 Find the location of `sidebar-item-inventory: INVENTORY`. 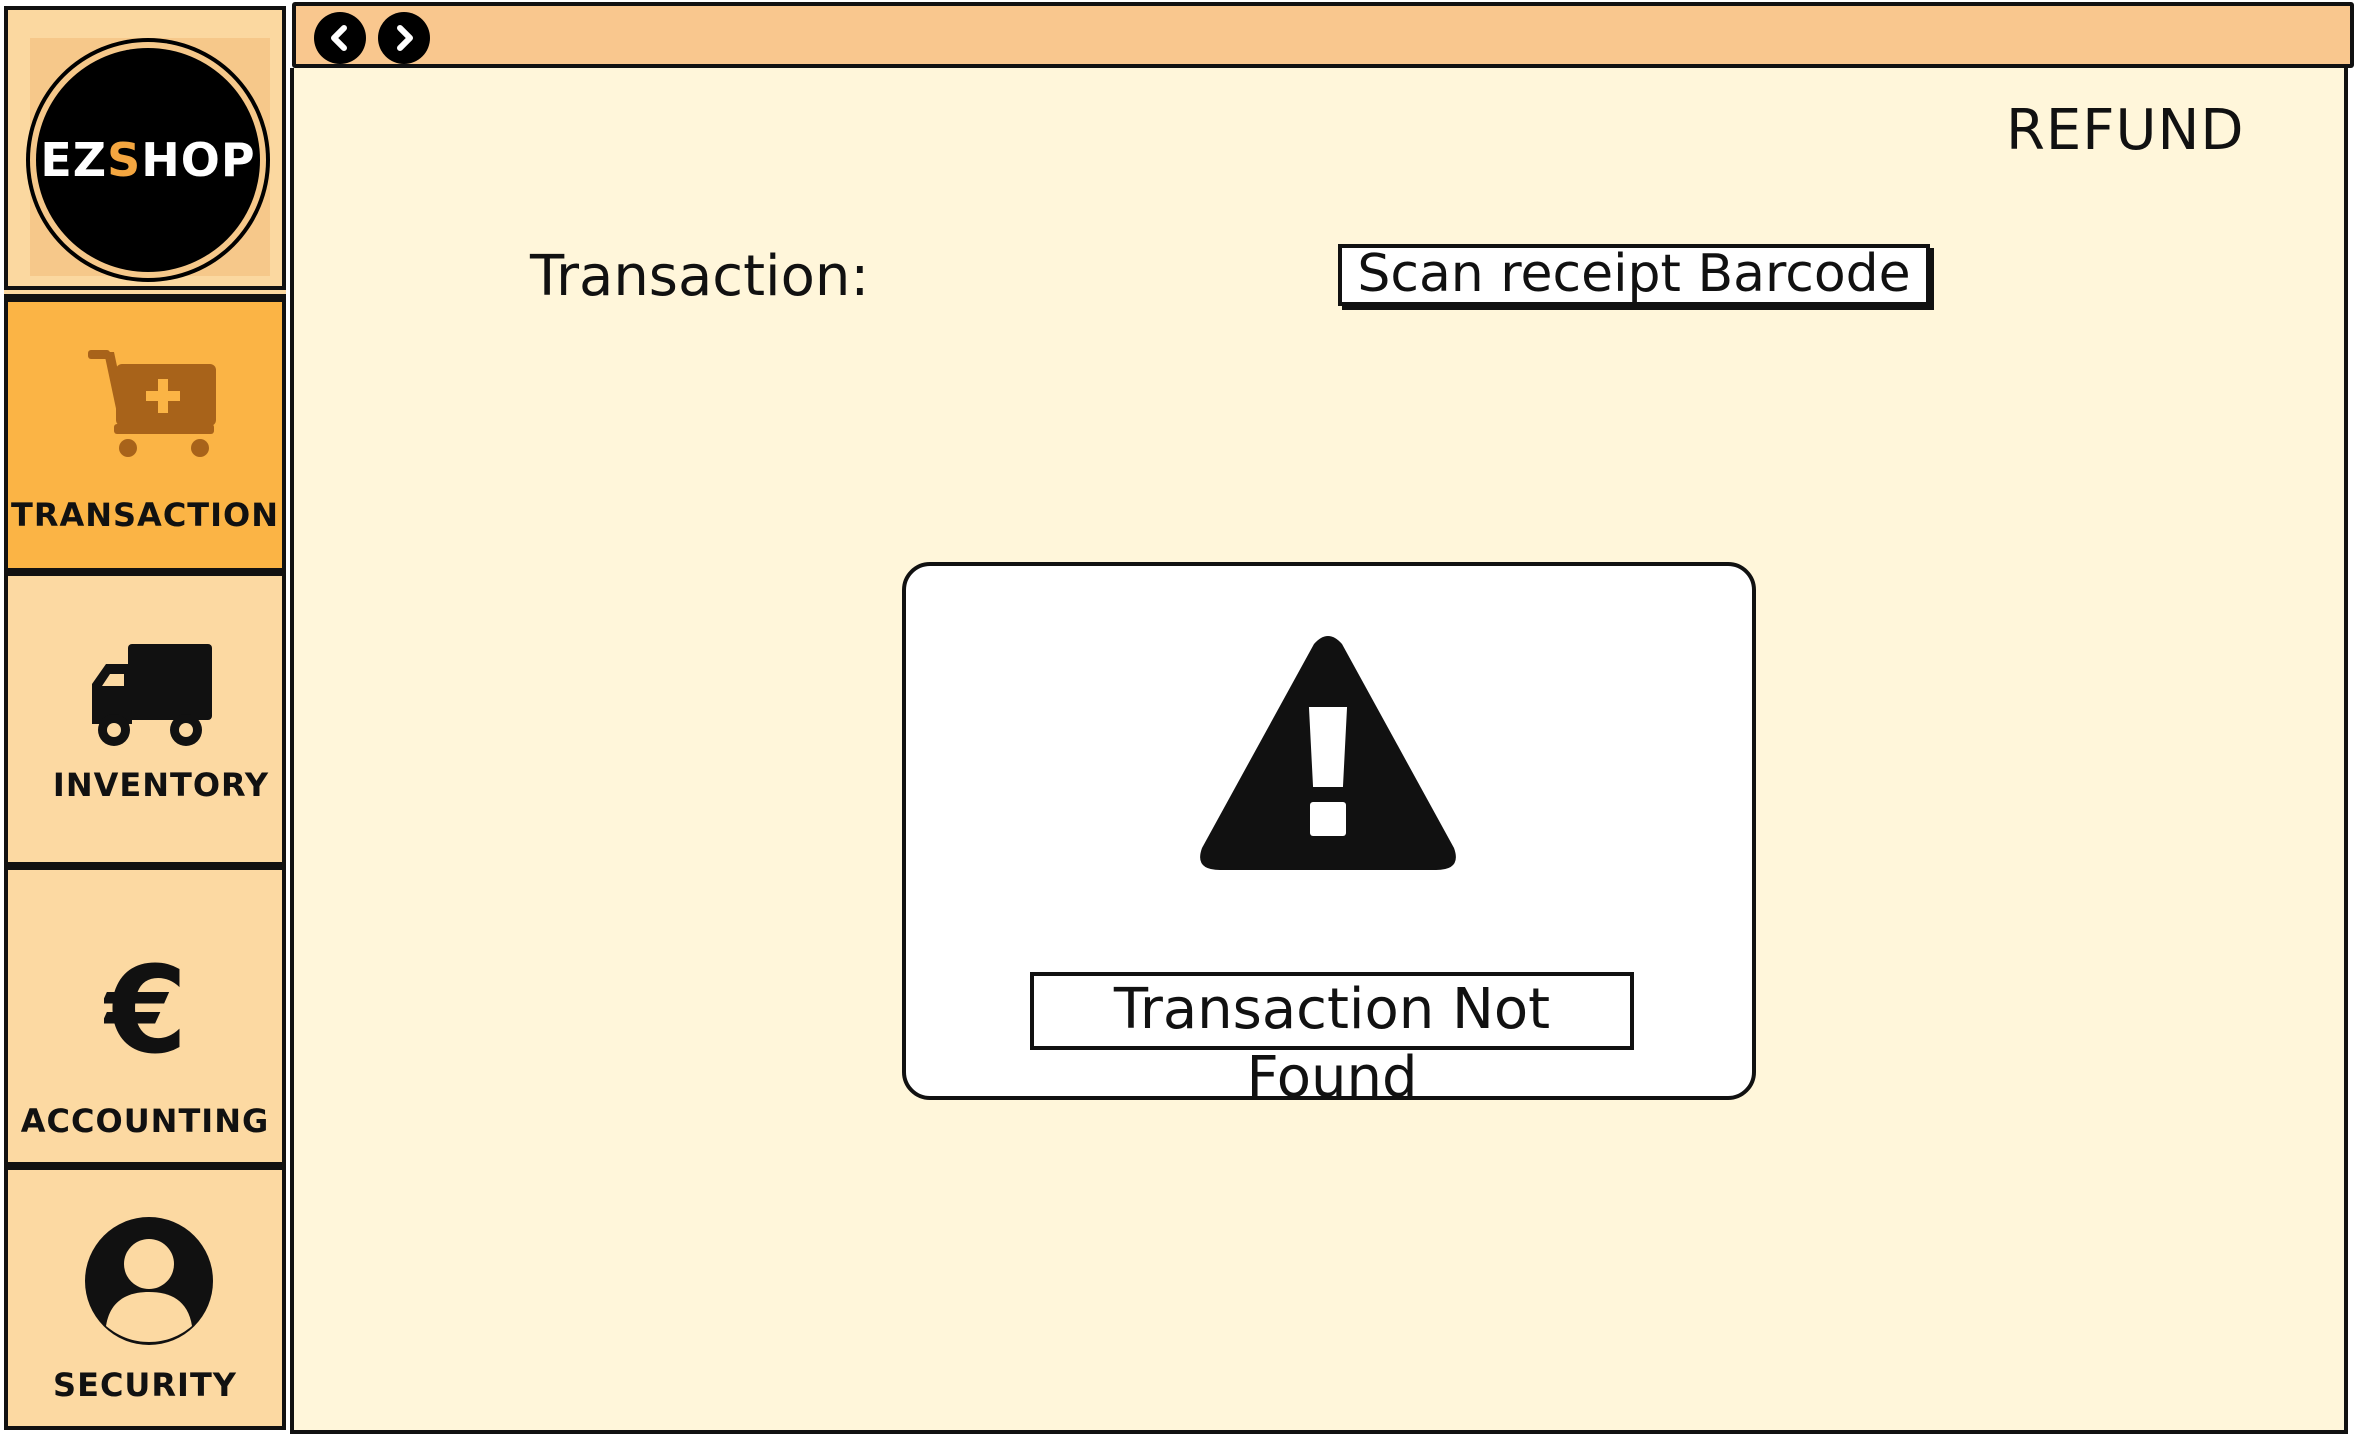

sidebar-item-inventory: INVENTORY is located at coordinates (145, 719).